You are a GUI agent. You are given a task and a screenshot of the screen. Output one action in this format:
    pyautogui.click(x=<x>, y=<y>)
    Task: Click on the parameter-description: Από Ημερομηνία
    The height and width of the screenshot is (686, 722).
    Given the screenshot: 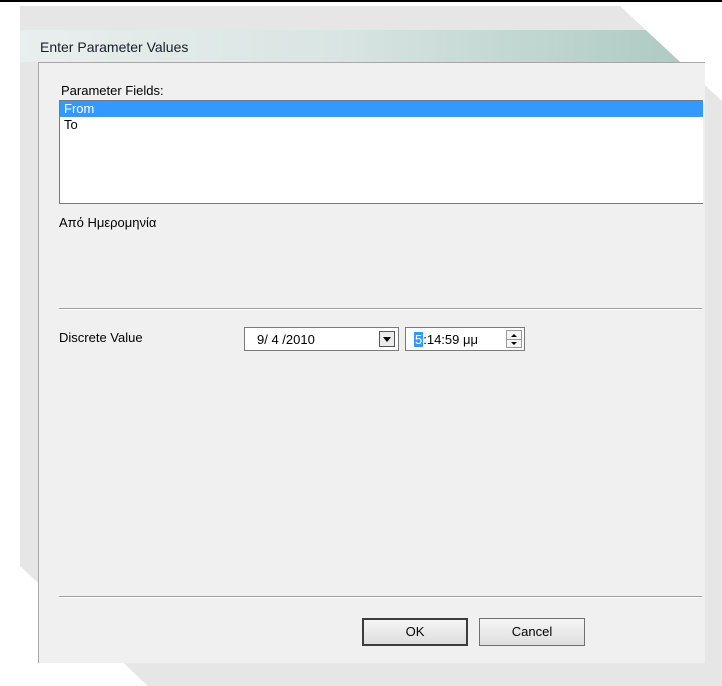 What is the action you would take?
    pyautogui.click(x=108, y=222)
    